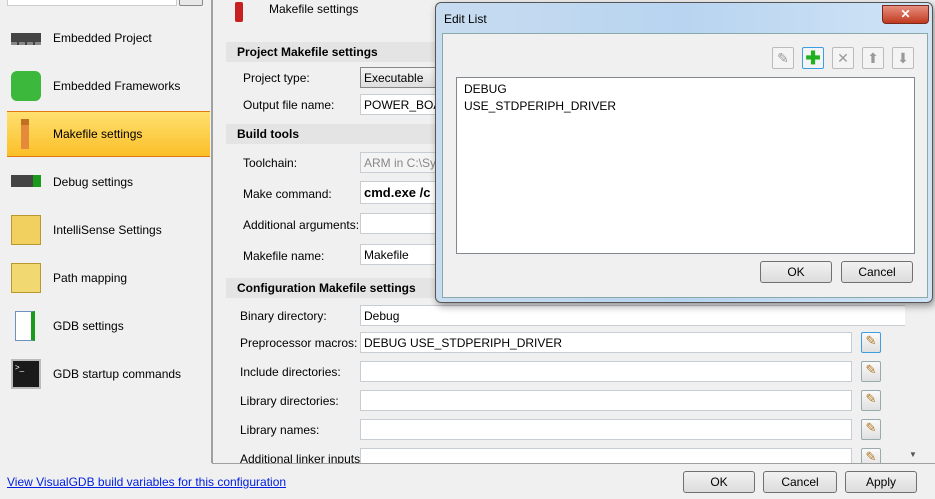 The image size is (935, 499). Describe the element at coordinates (283, 316) in the screenshot. I see `binary-dir-label: Binary directory:` at that location.